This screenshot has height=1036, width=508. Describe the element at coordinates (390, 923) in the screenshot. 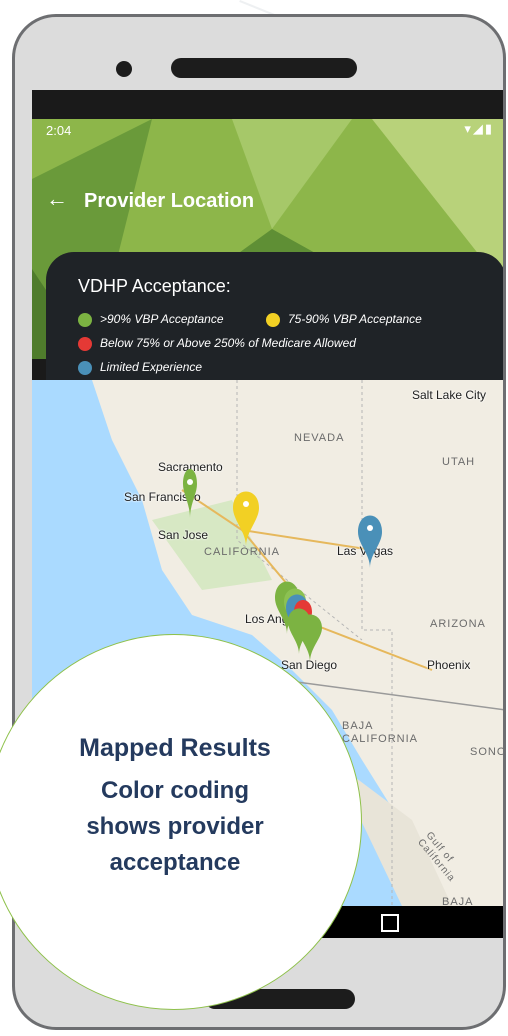

I see `recents-square-icon` at that location.